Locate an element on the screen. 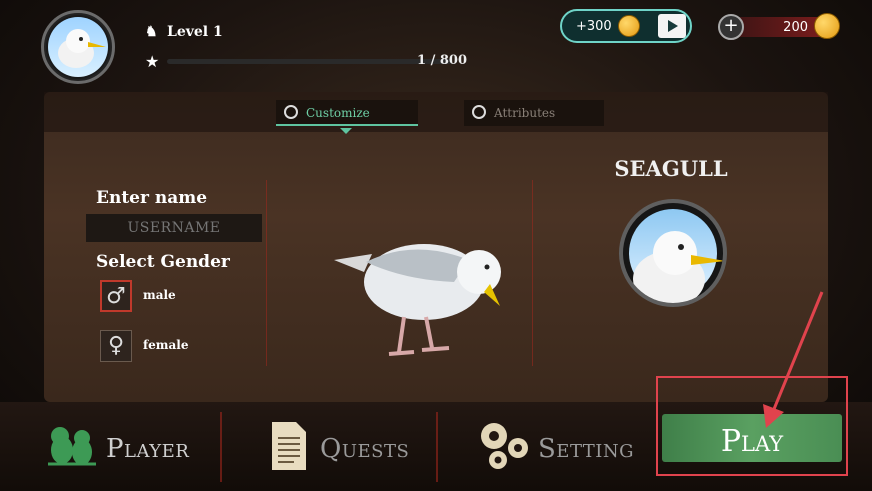 The width and height of the screenshot is (872, 491). species-portrait is located at coordinates (673, 253).